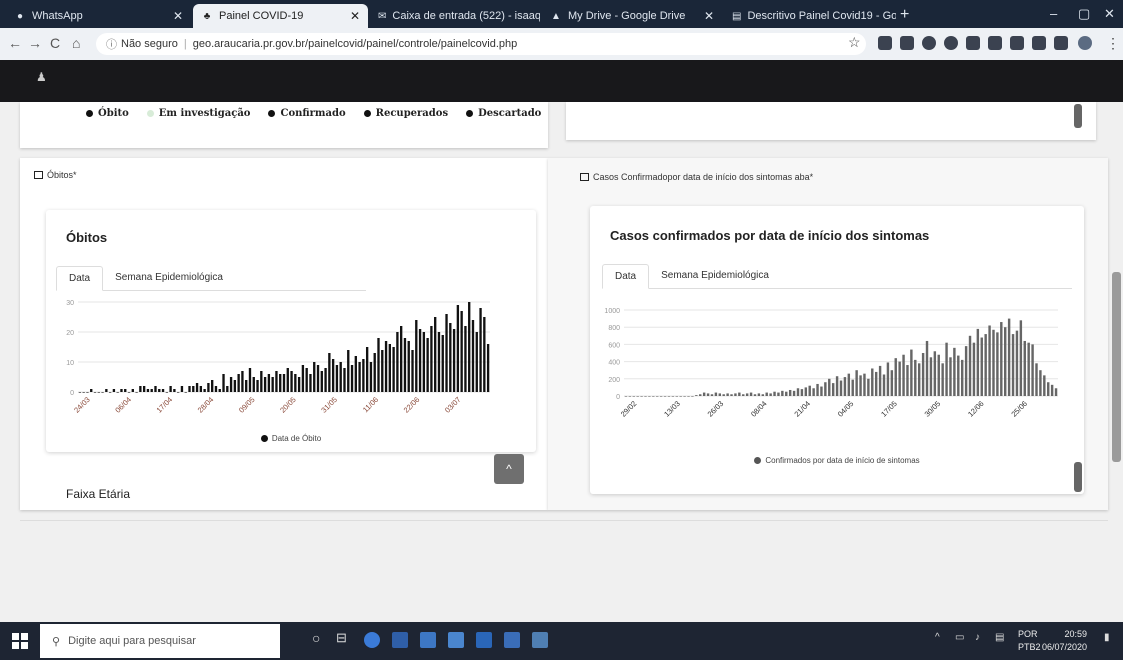 This screenshot has height=660, width=1123. What do you see at coordinates (15, 43) in the screenshot?
I see `back-icon: ←` at bounding box center [15, 43].